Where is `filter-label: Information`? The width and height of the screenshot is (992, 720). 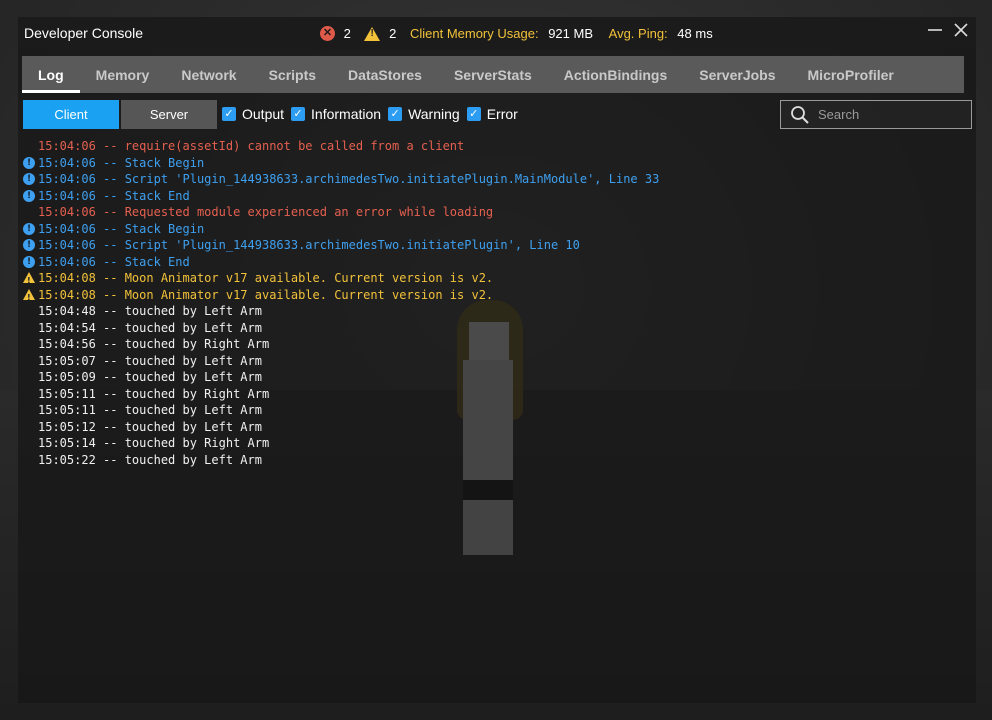 filter-label: Information is located at coordinates (346, 114).